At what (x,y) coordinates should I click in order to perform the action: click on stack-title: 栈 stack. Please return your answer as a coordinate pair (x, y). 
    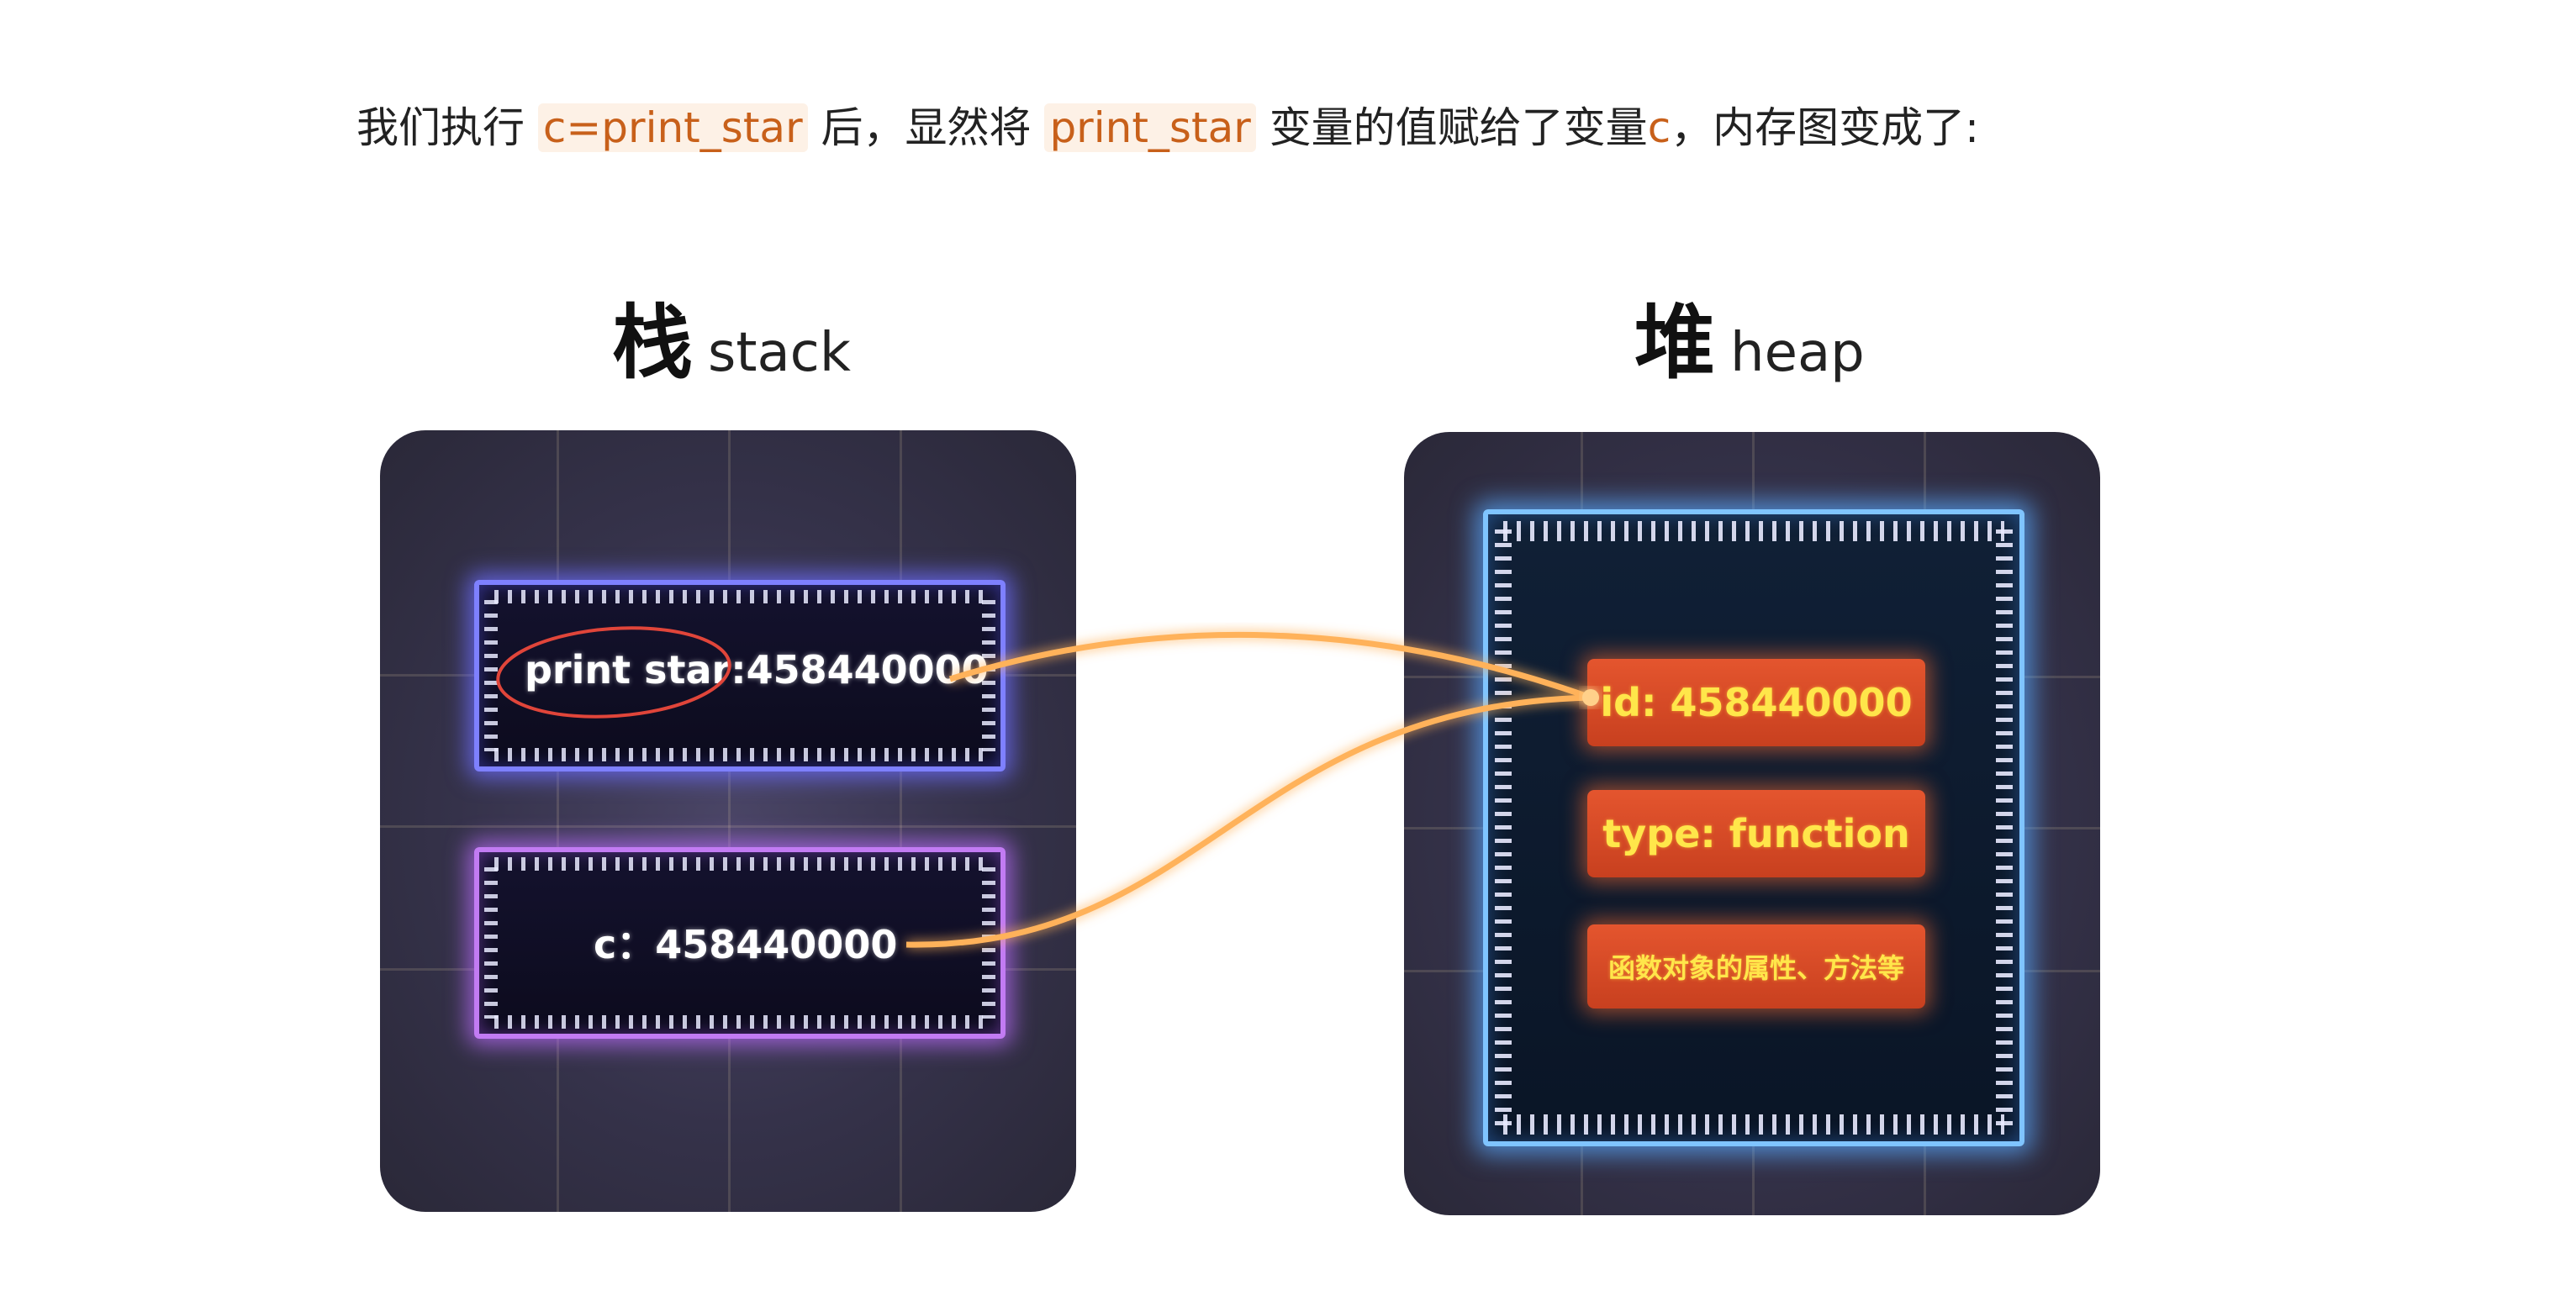
    Looking at the image, I should click on (731, 335).